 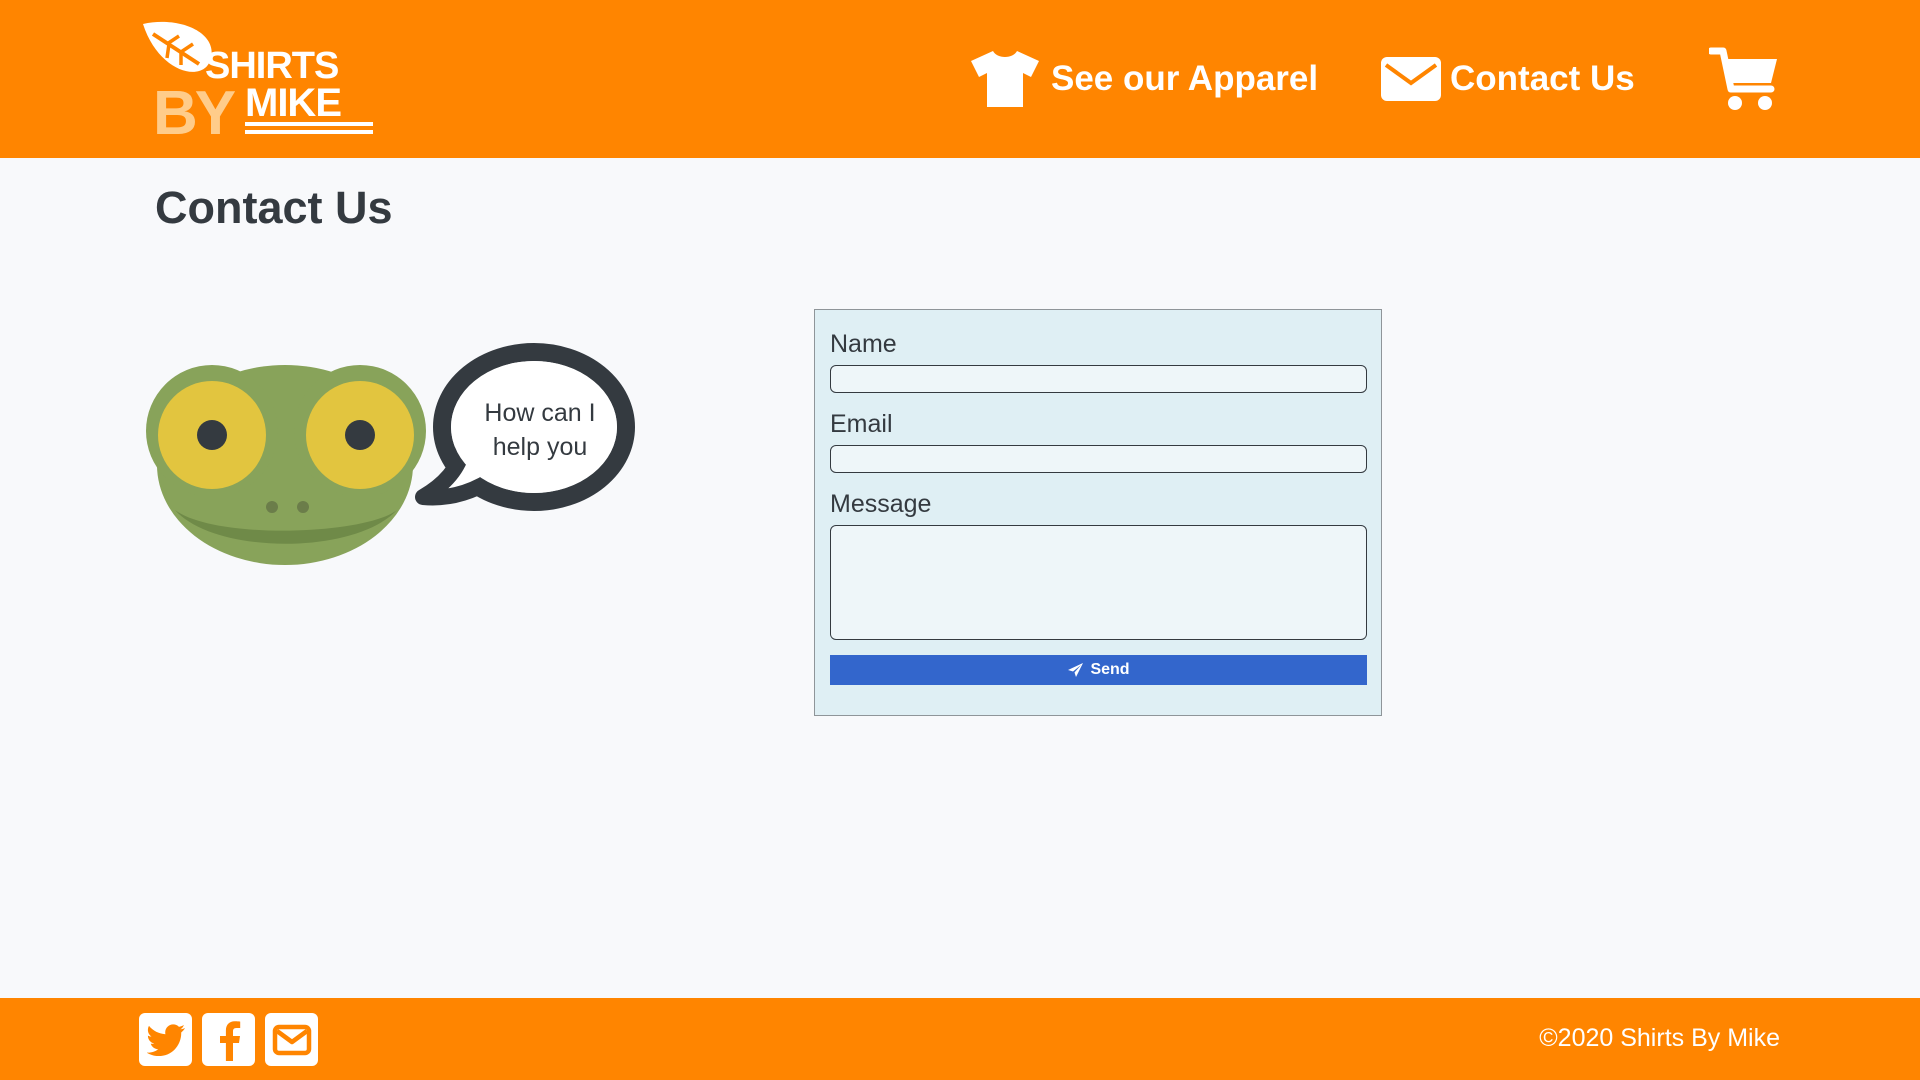 I want to click on speech-line-1: How can I, so click(x=540, y=413).